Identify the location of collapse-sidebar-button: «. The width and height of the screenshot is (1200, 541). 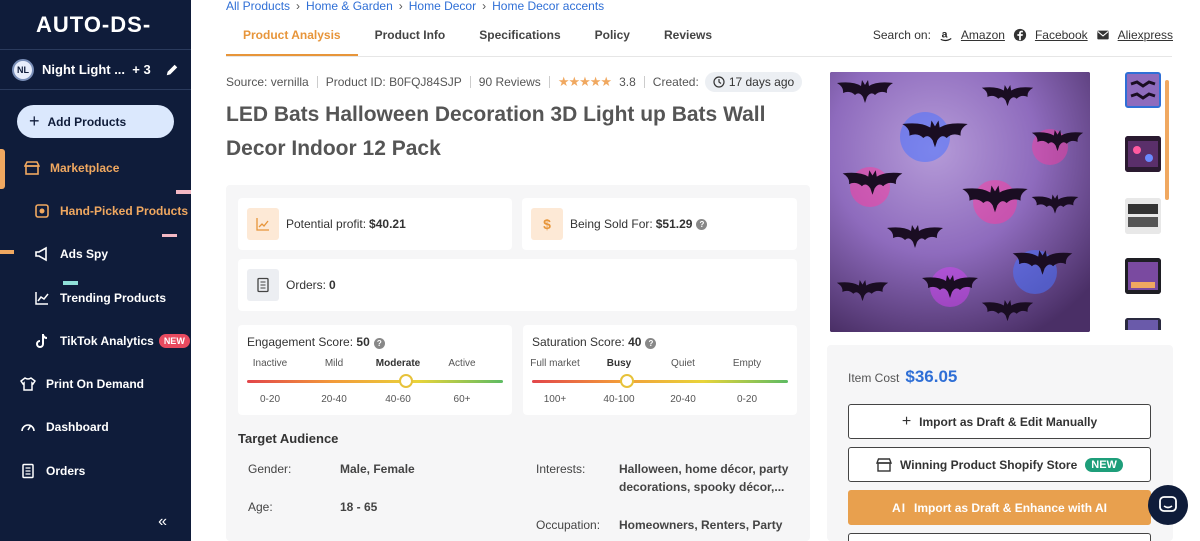
(162, 522).